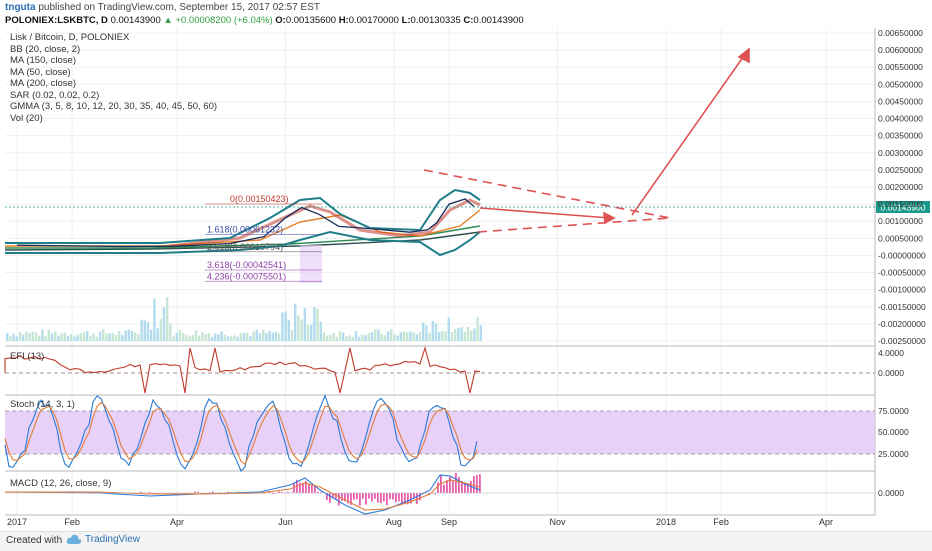 Image resolution: width=932 pixels, height=551 pixels. I want to click on fib-level-label: 0(0.00150423), so click(259, 199).